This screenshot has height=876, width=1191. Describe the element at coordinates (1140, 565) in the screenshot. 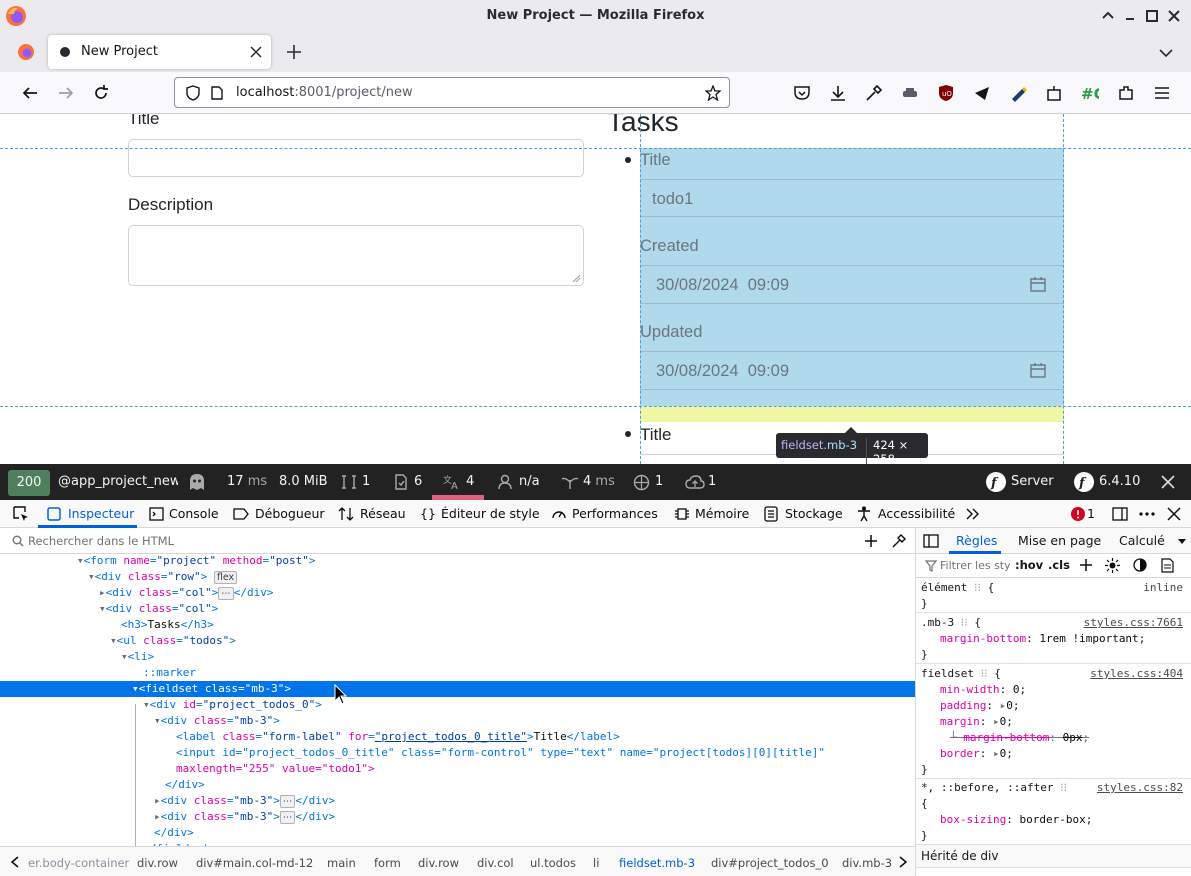

I see `dark-mode-icon` at that location.